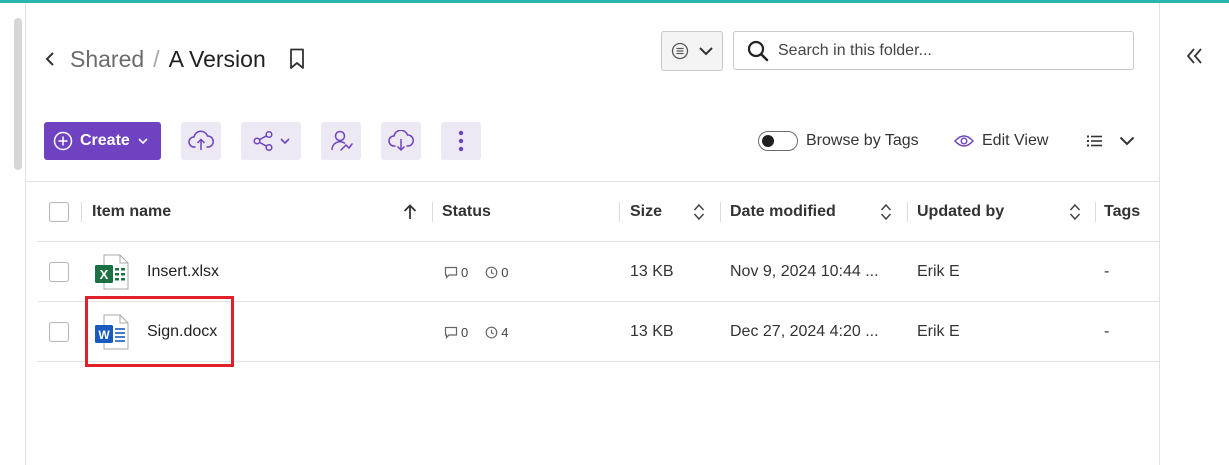  I want to click on download-button, so click(401, 141).